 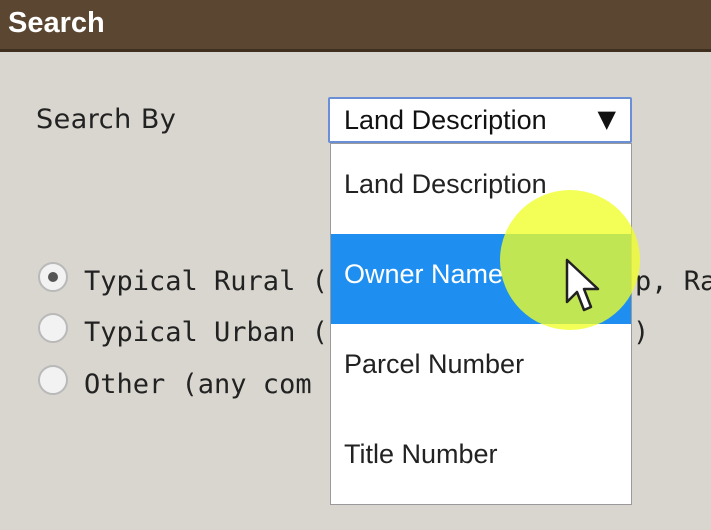 What do you see at coordinates (53, 328) in the screenshot?
I see `radio-typical-urban` at bounding box center [53, 328].